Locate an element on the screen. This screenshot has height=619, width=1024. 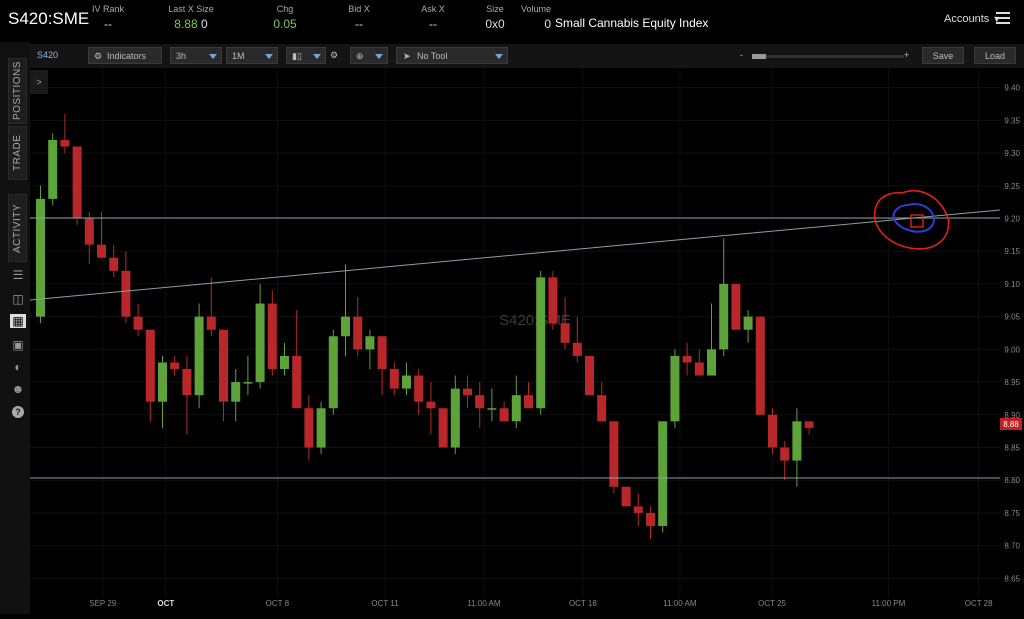
cursor-icon: ➤ is located at coordinates (407, 56).